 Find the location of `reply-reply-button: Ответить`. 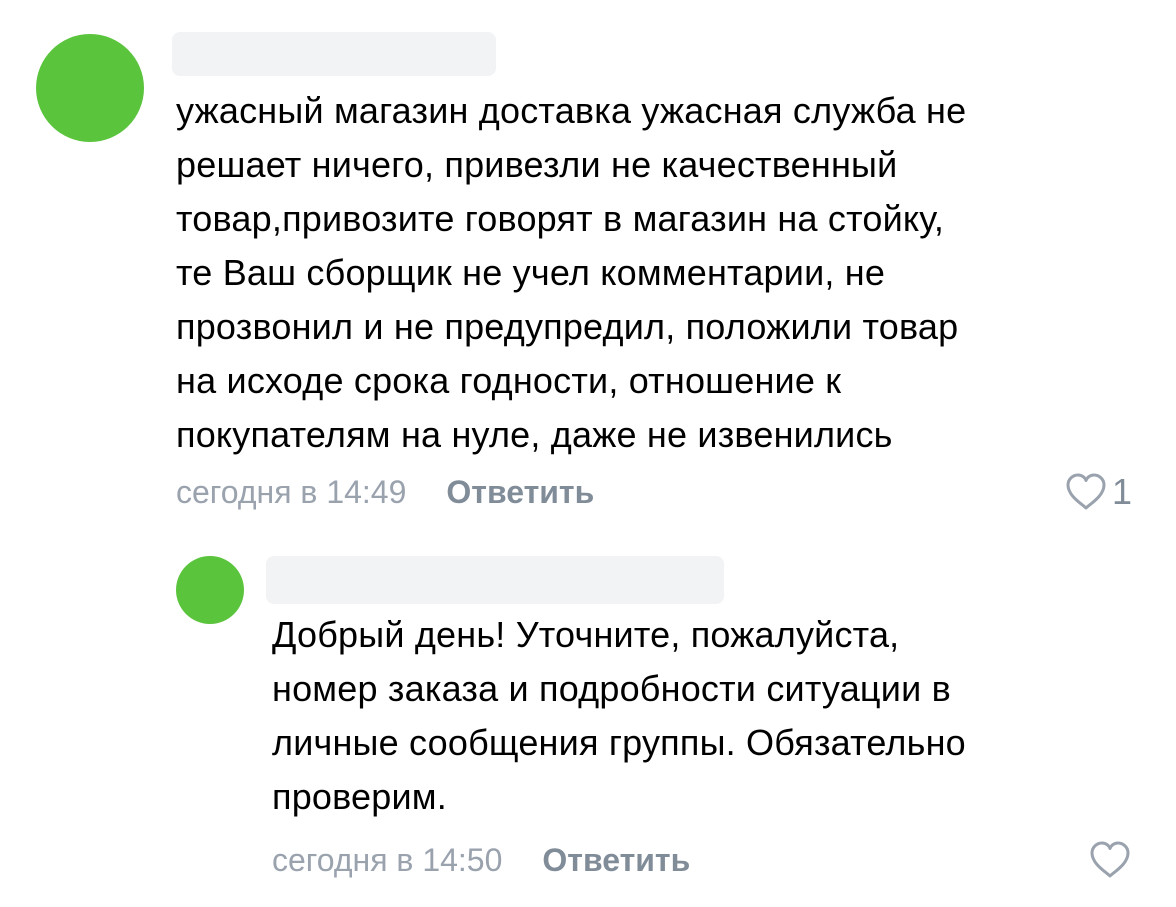

reply-reply-button: Ответить is located at coordinates (616, 860).